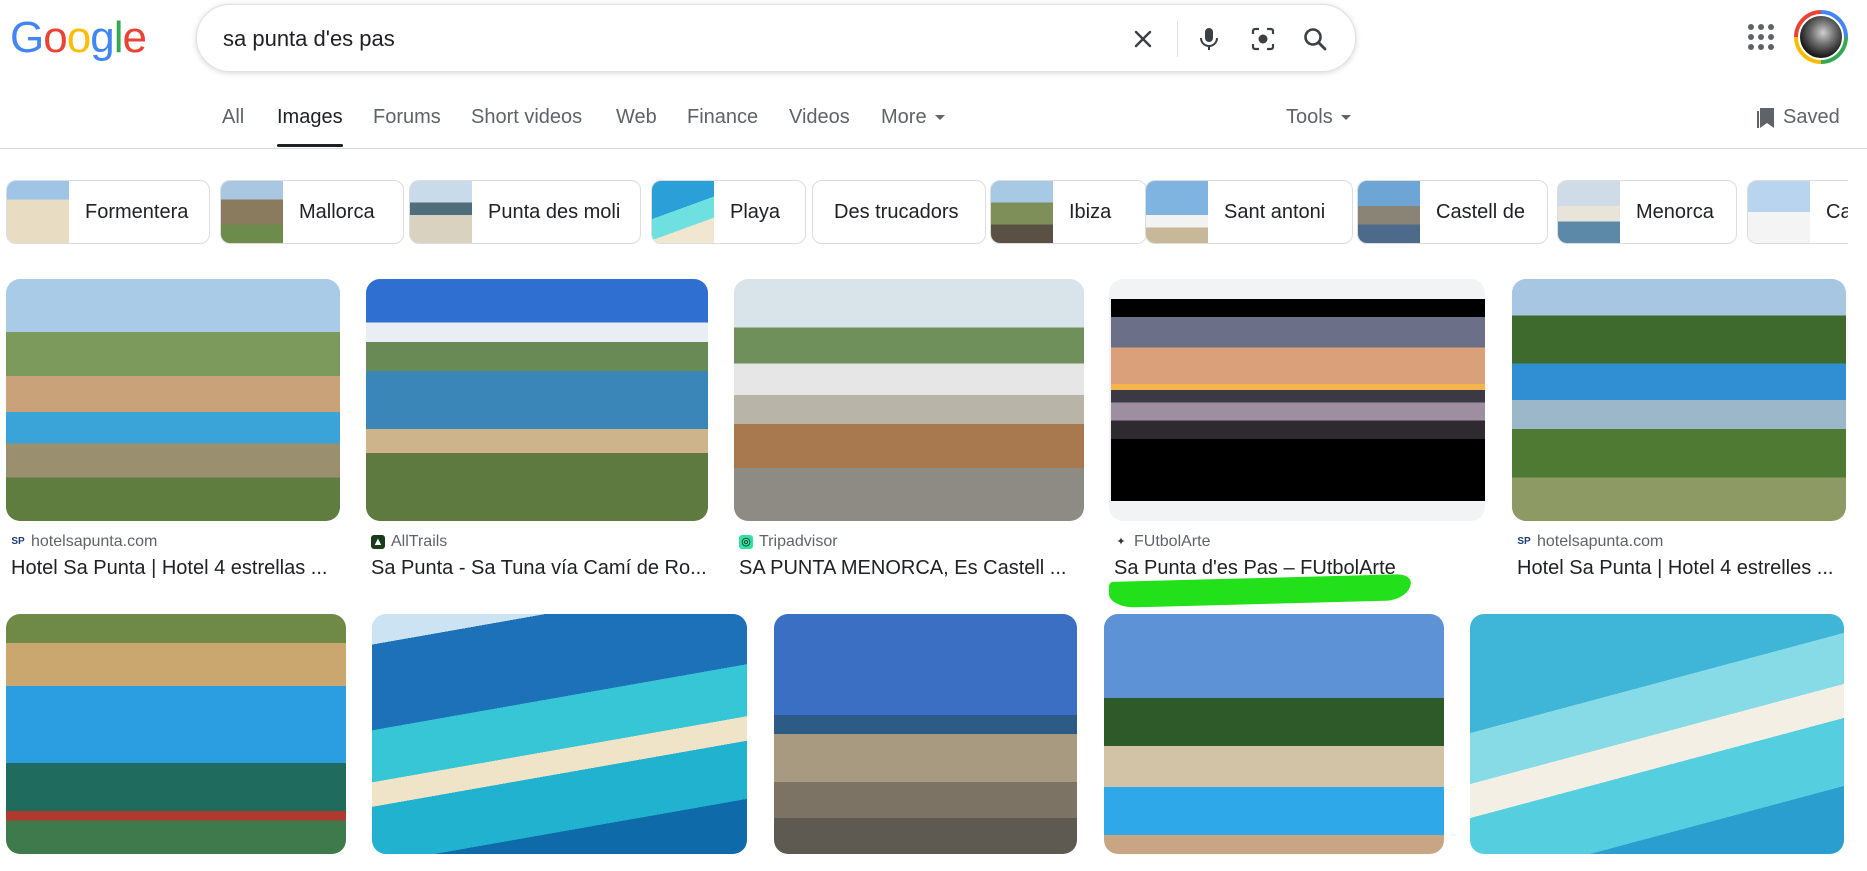  I want to click on tab-more-label: More, so click(904, 117).